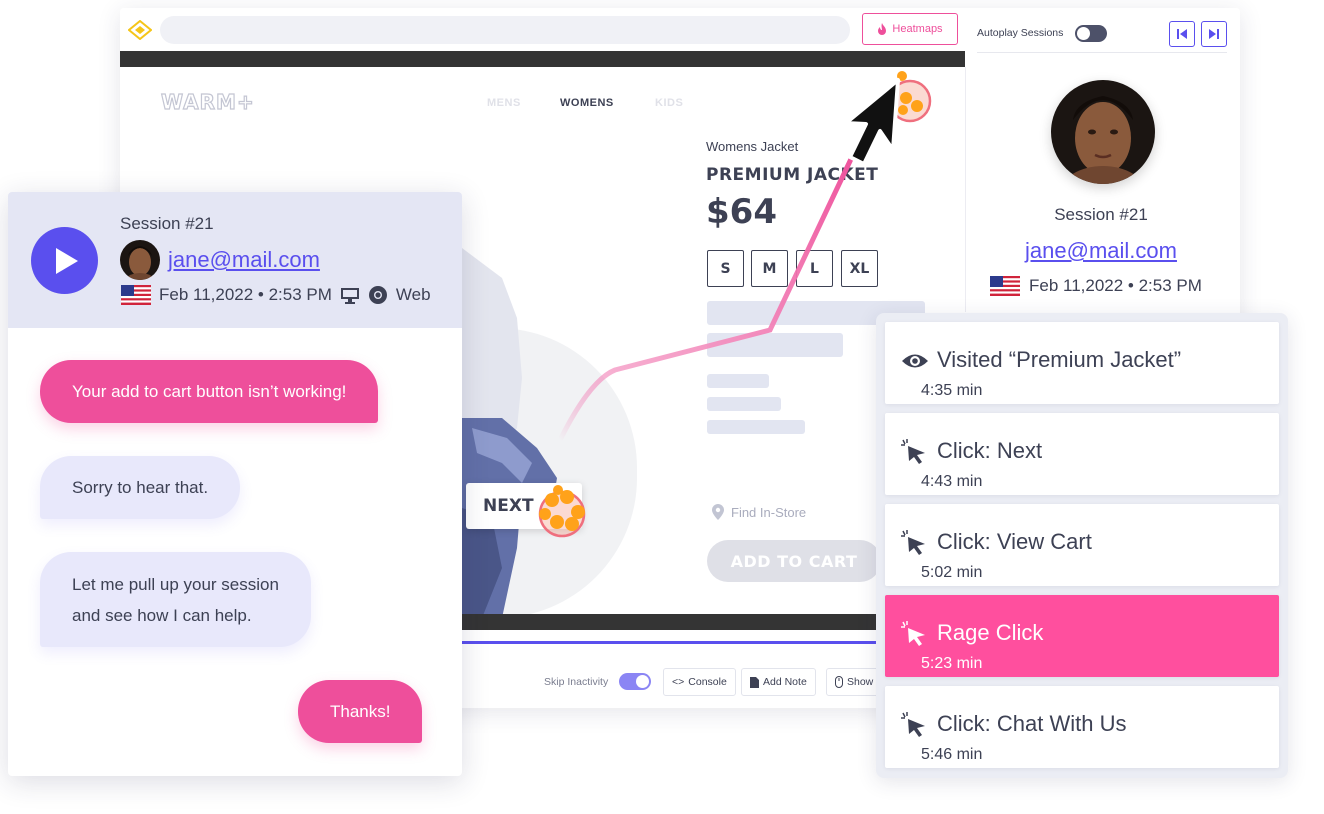  What do you see at coordinates (990, 450) in the screenshot?
I see `event-title: Click: Next` at bounding box center [990, 450].